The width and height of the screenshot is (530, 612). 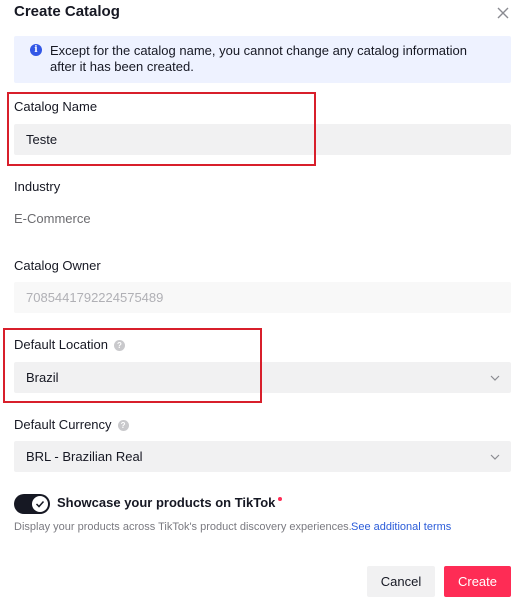 What do you see at coordinates (61, 344) in the screenshot?
I see `default-location-label-text: Default Location` at bounding box center [61, 344].